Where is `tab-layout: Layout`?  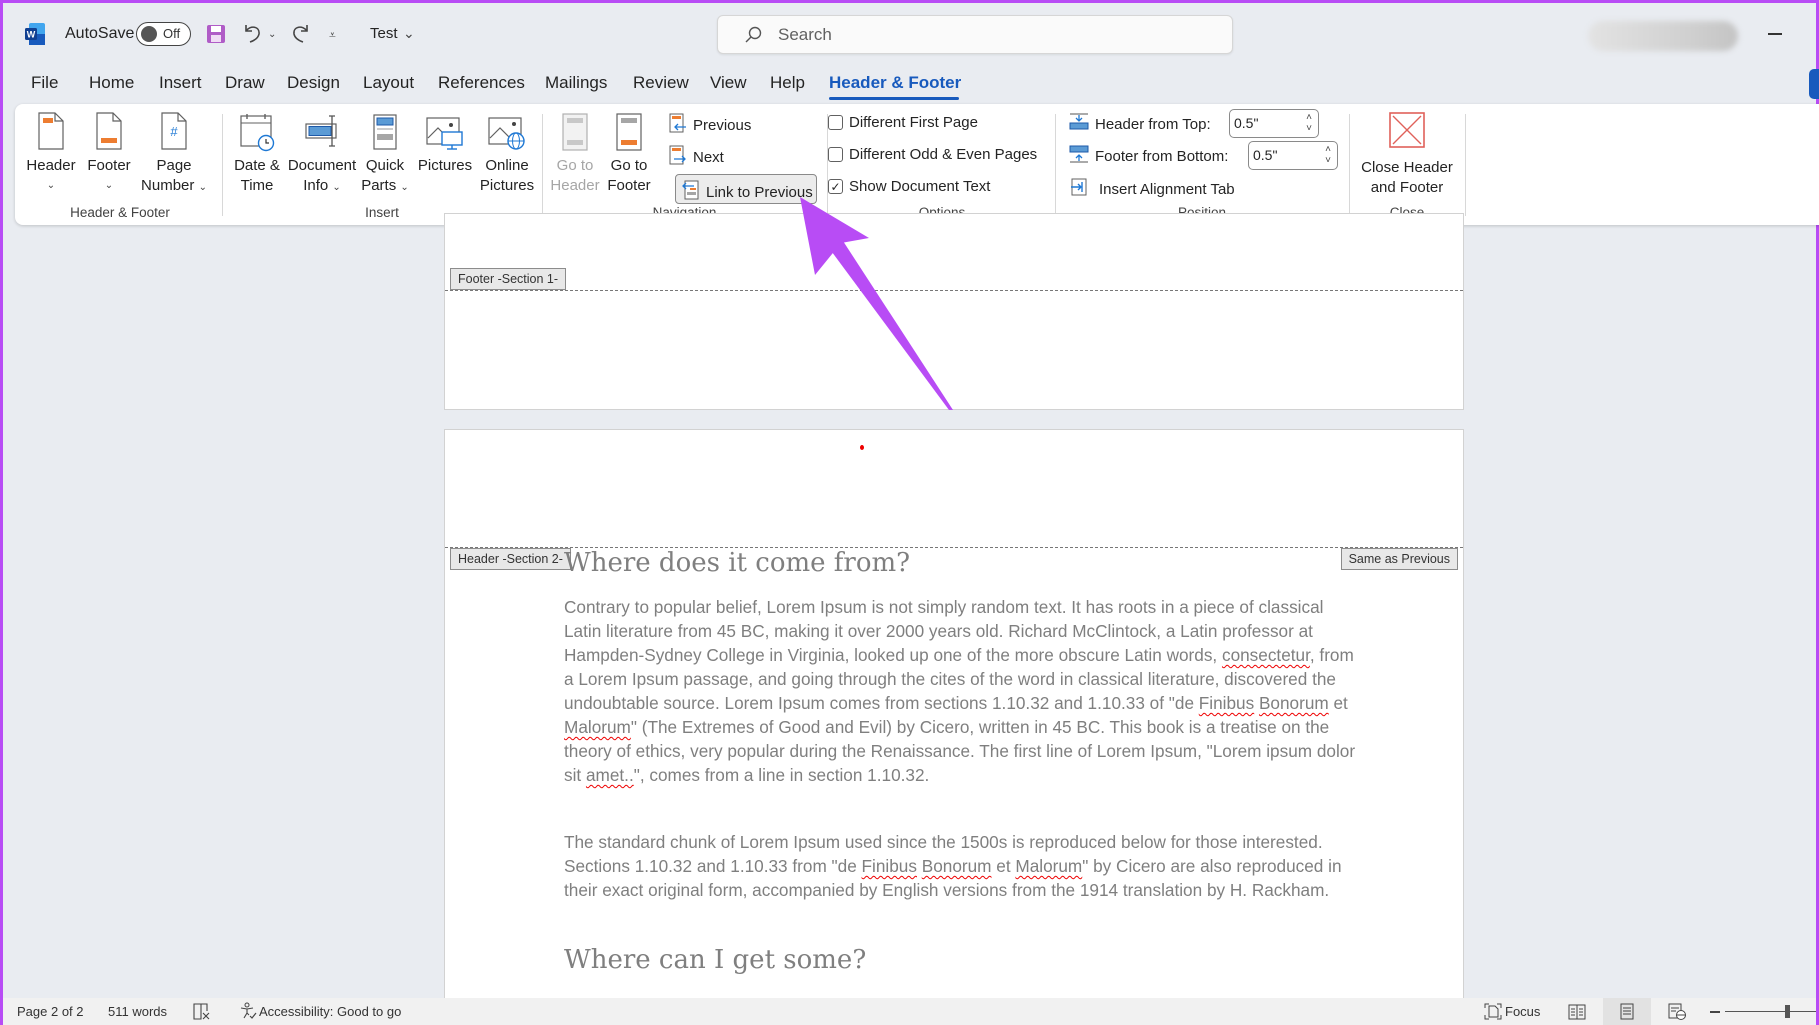
tab-layout: Layout is located at coordinates (388, 83).